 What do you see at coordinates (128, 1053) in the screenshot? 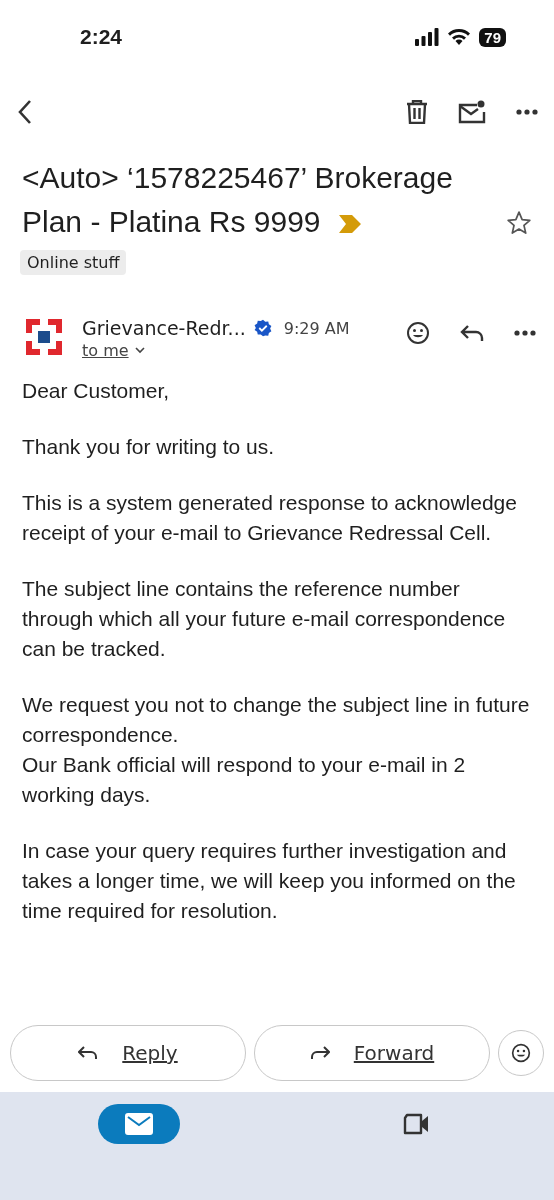
I see `reply-button: Reply` at bounding box center [128, 1053].